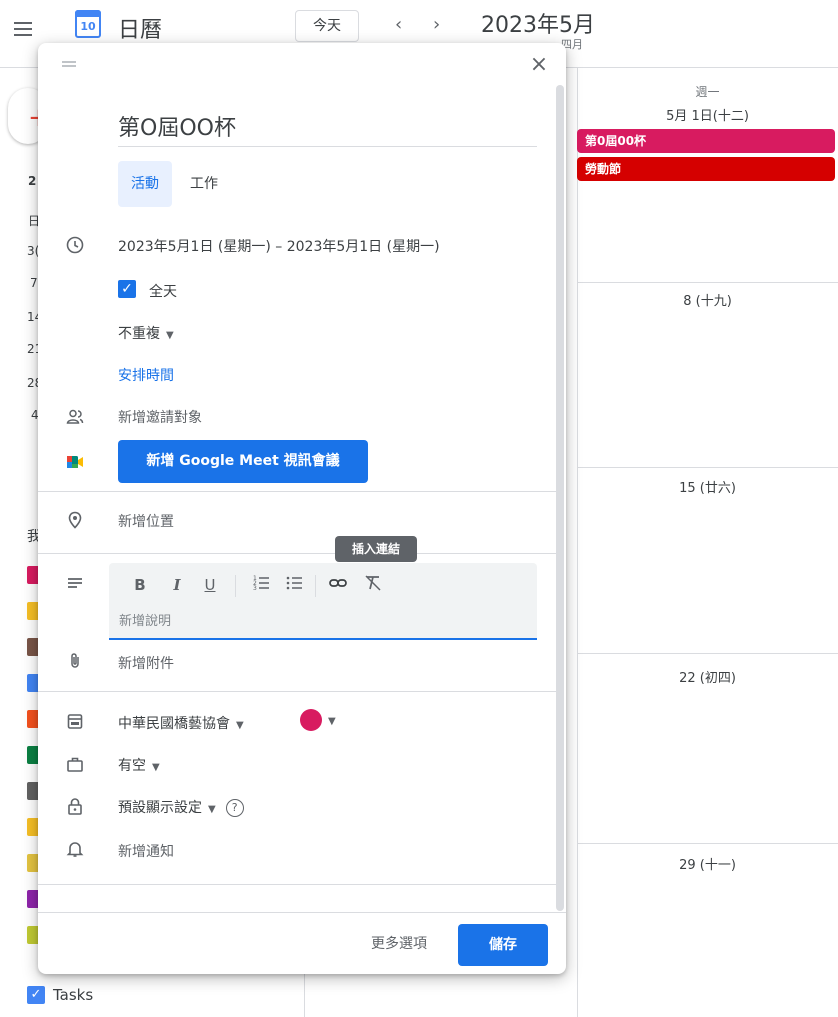 Image resolution: width=838 pixels, height=1017 pixels. Describe the element at coordinates (146, 521) in the screenshot. I see `add-location-input: 新增位置` at that location.